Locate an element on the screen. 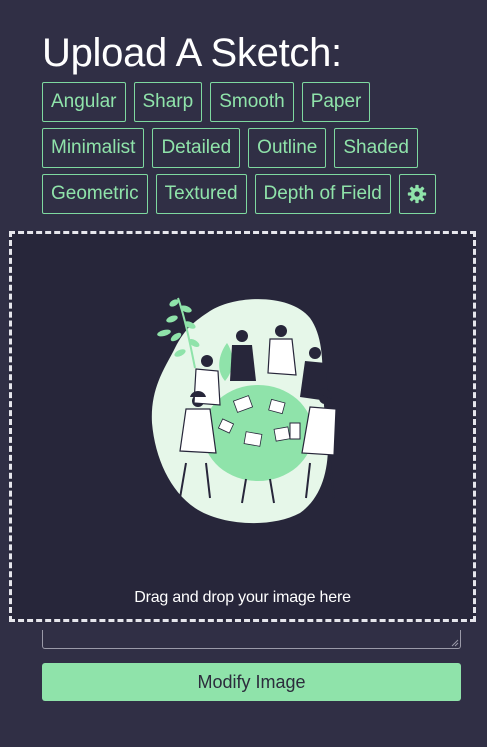  tag-textured-button: Textured is located at coordinates (201, 194).